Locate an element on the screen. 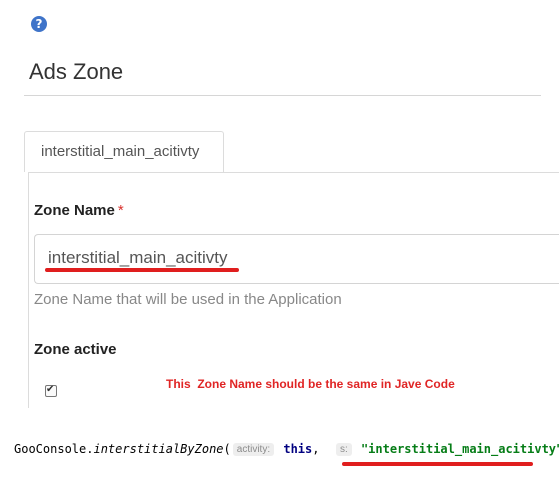 This screenshot has width=559, height=496. zone-active-checkbox: ✔ is located at coordinates (51, 390).